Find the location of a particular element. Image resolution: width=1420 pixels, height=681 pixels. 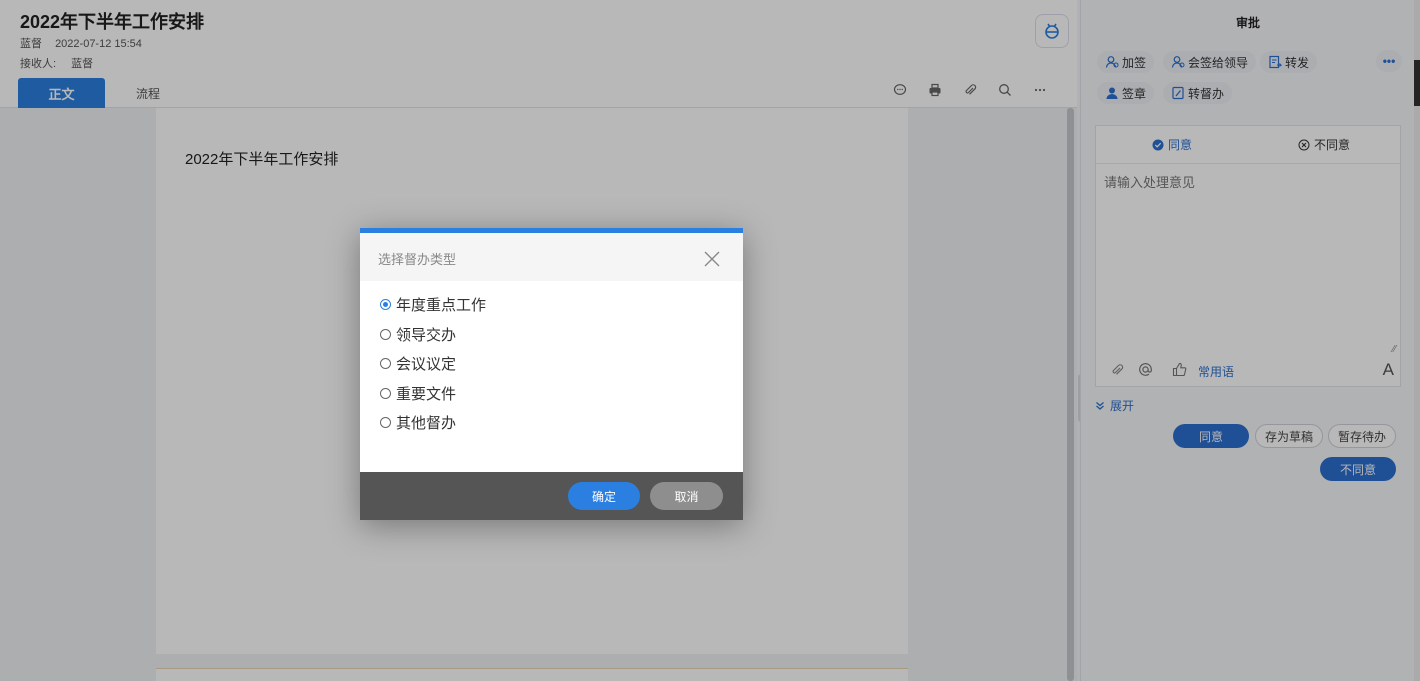

option-label: 其他督办 is located at coordinates (426, 424).